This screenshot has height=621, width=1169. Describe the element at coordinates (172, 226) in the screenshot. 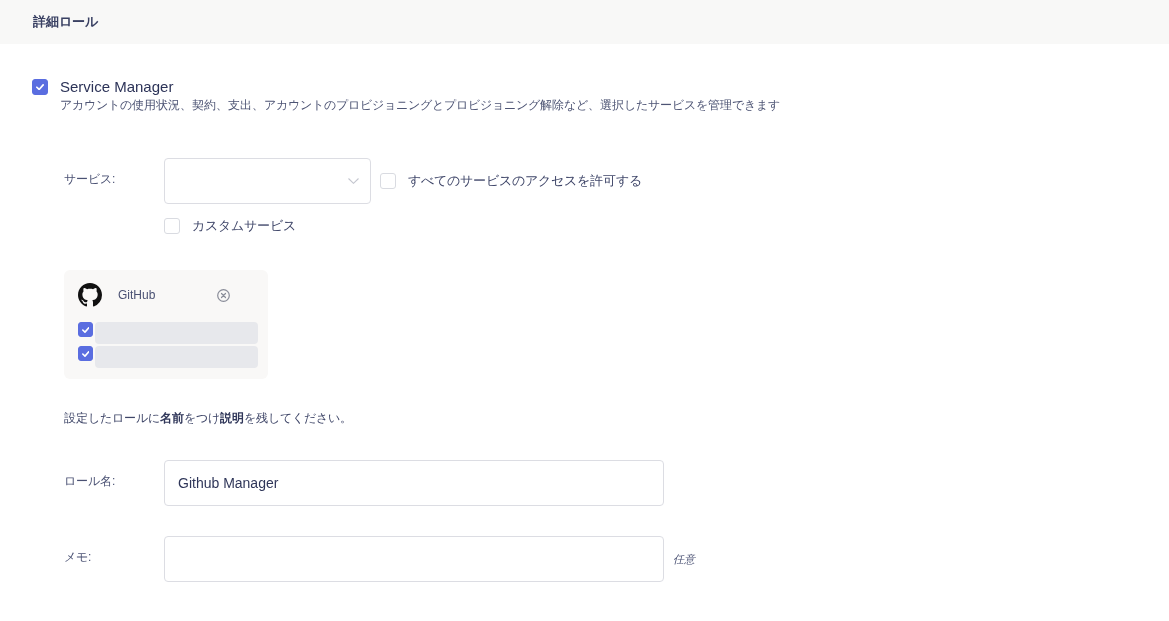

I see `custom-service-checkbox` at that location.